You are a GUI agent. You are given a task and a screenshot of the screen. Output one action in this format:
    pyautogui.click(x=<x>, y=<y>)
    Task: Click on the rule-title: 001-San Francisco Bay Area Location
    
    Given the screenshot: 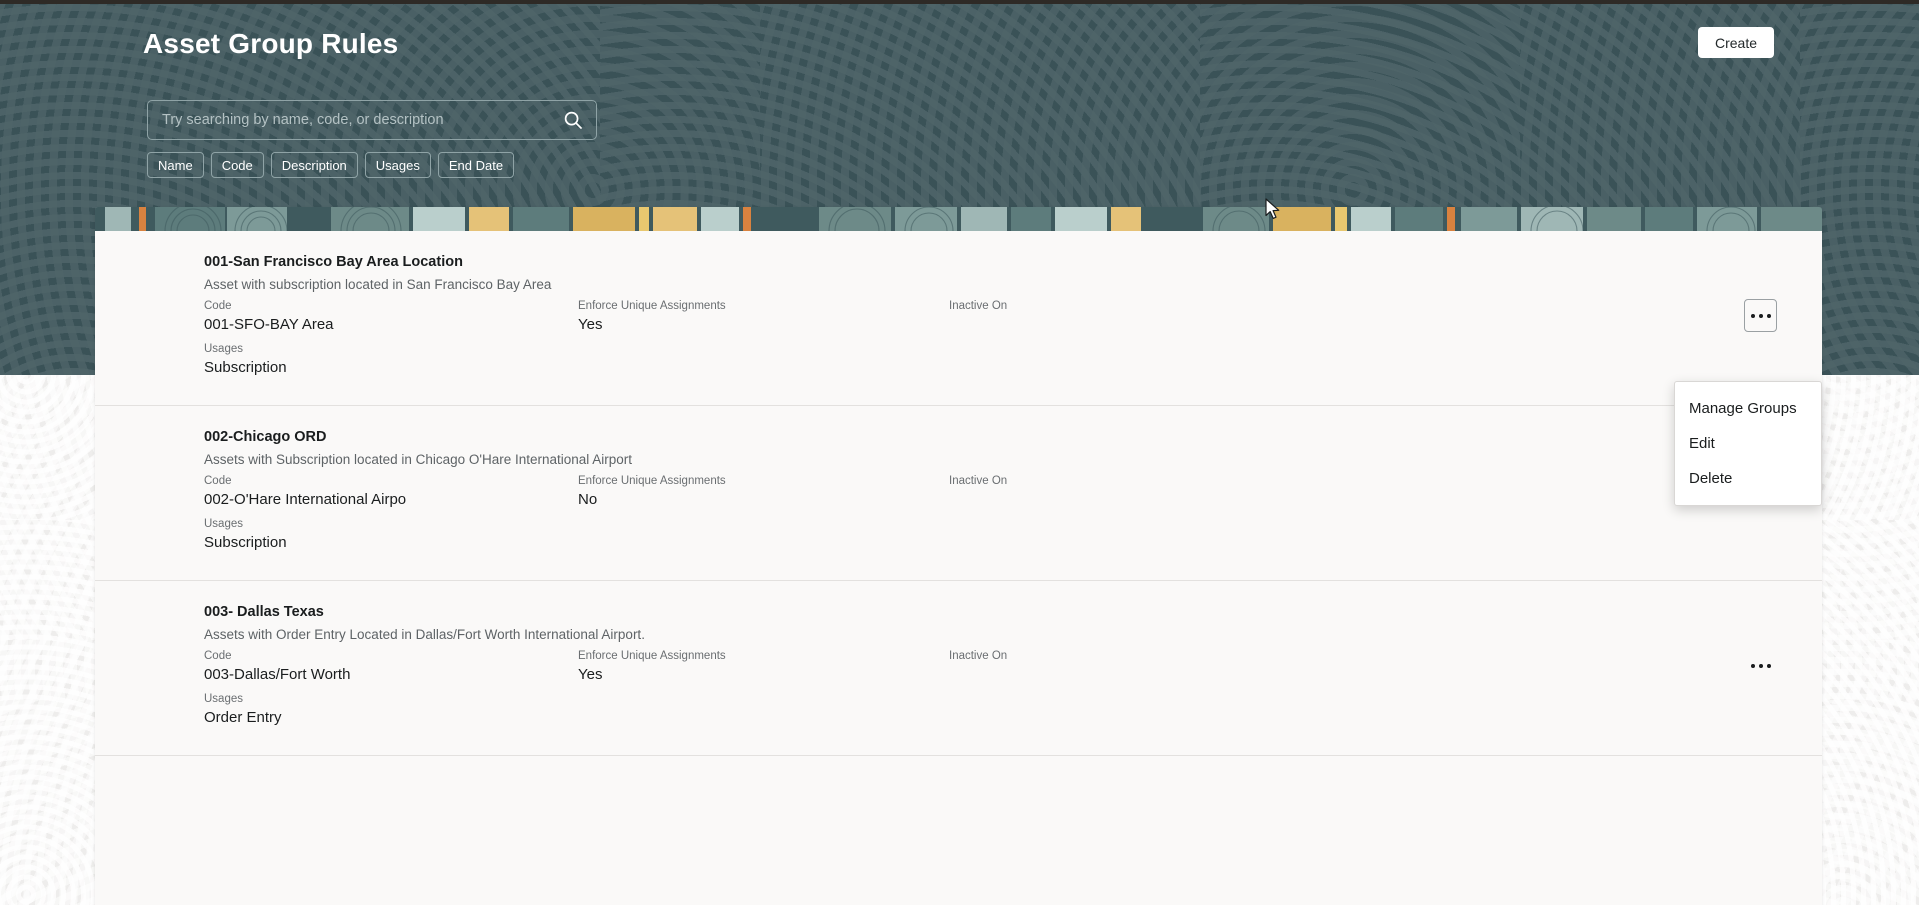 What is the action you would take?
    pyautogui.click(x=333, y=262)
    